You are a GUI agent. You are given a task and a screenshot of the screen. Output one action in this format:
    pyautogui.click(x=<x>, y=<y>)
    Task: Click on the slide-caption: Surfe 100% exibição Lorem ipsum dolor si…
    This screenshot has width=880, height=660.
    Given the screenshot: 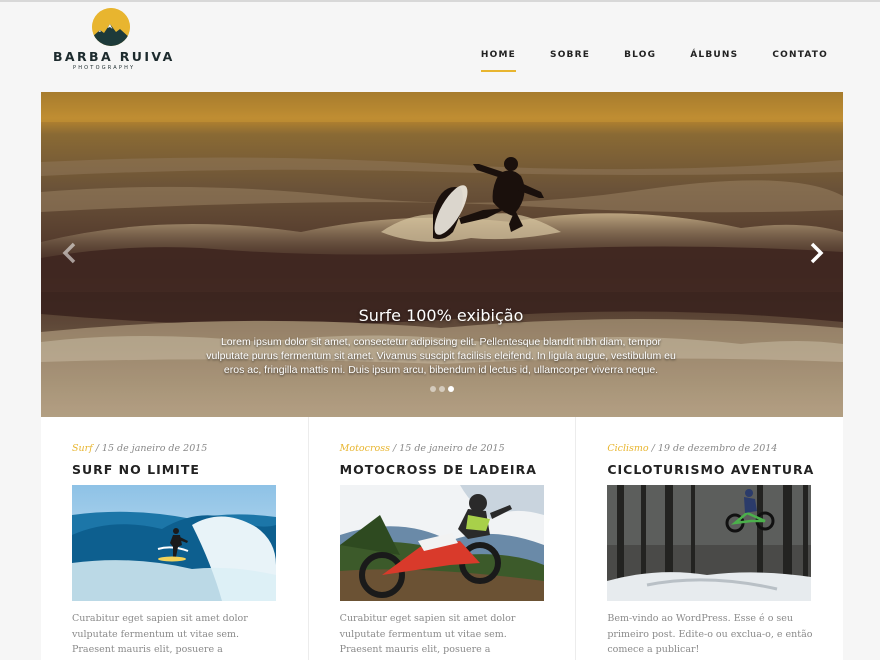 What is the action you would take?
    pyautogui.click(x=441, y=341)
    